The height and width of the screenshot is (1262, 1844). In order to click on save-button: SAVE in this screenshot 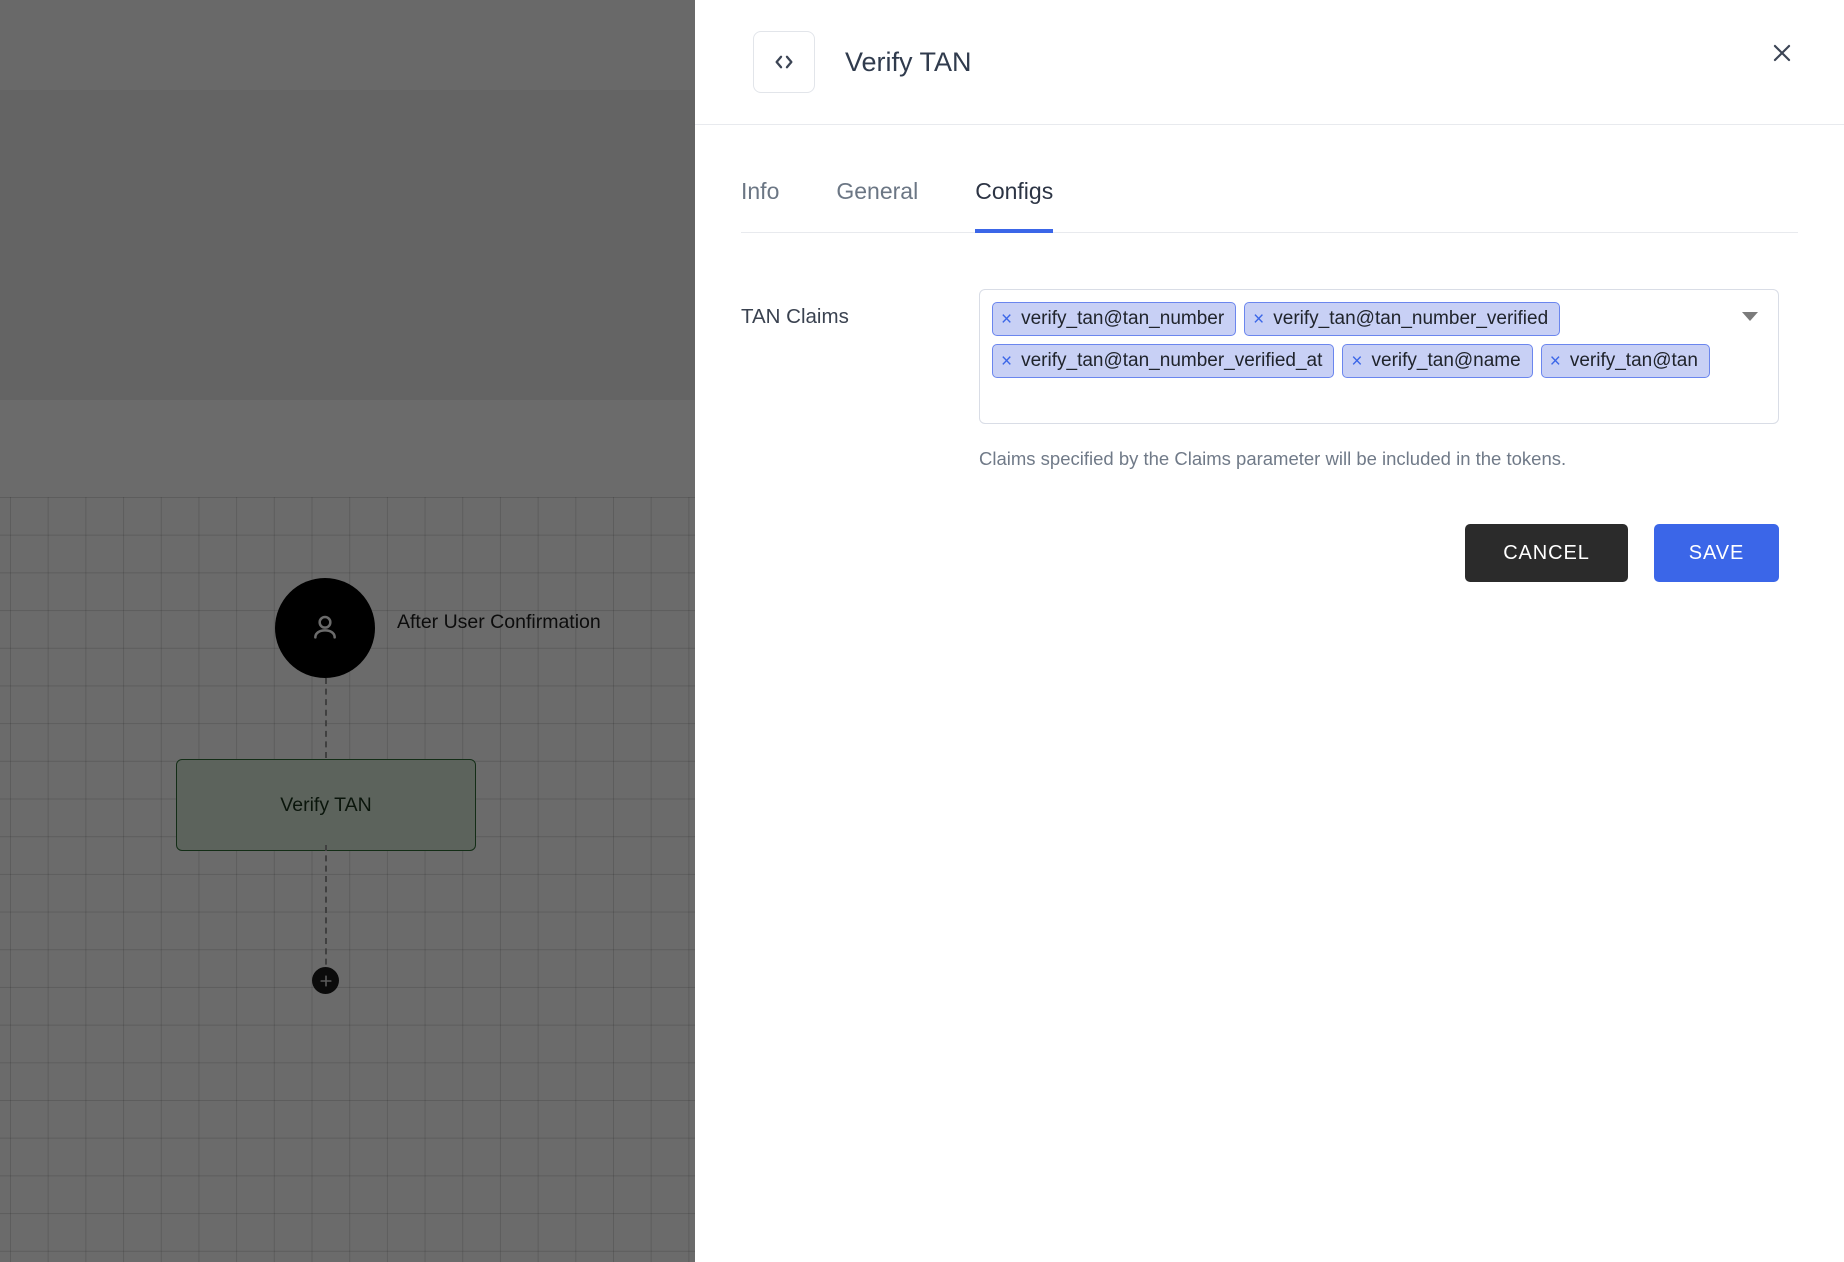, I will do `click(1716, 553)`.